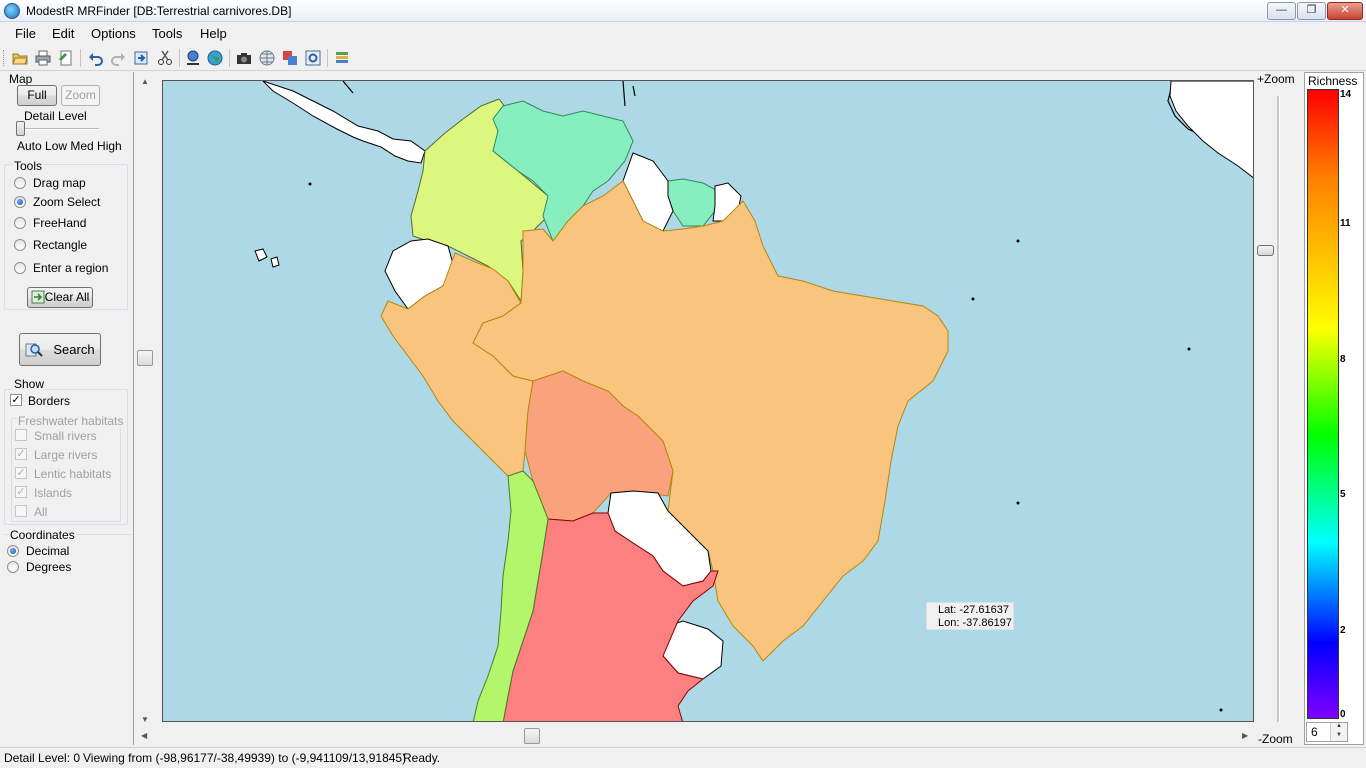 The height and width of the screenshot is (768, 1366). I want to click on menu-tools: Tools, so click(167, 33).